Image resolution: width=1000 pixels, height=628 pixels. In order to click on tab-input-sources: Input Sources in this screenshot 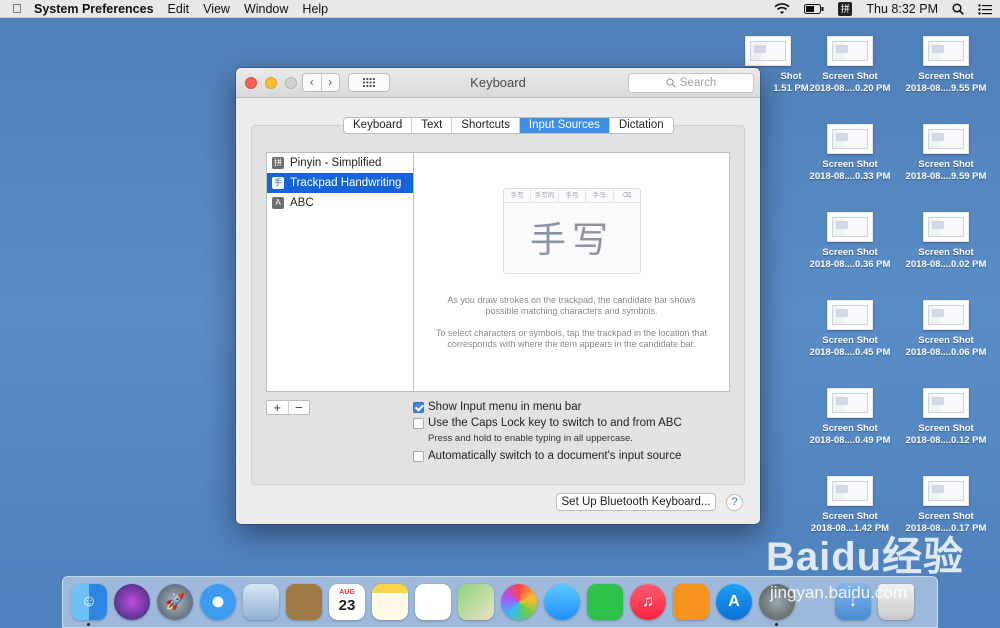, I will do `click(563, 125)`.